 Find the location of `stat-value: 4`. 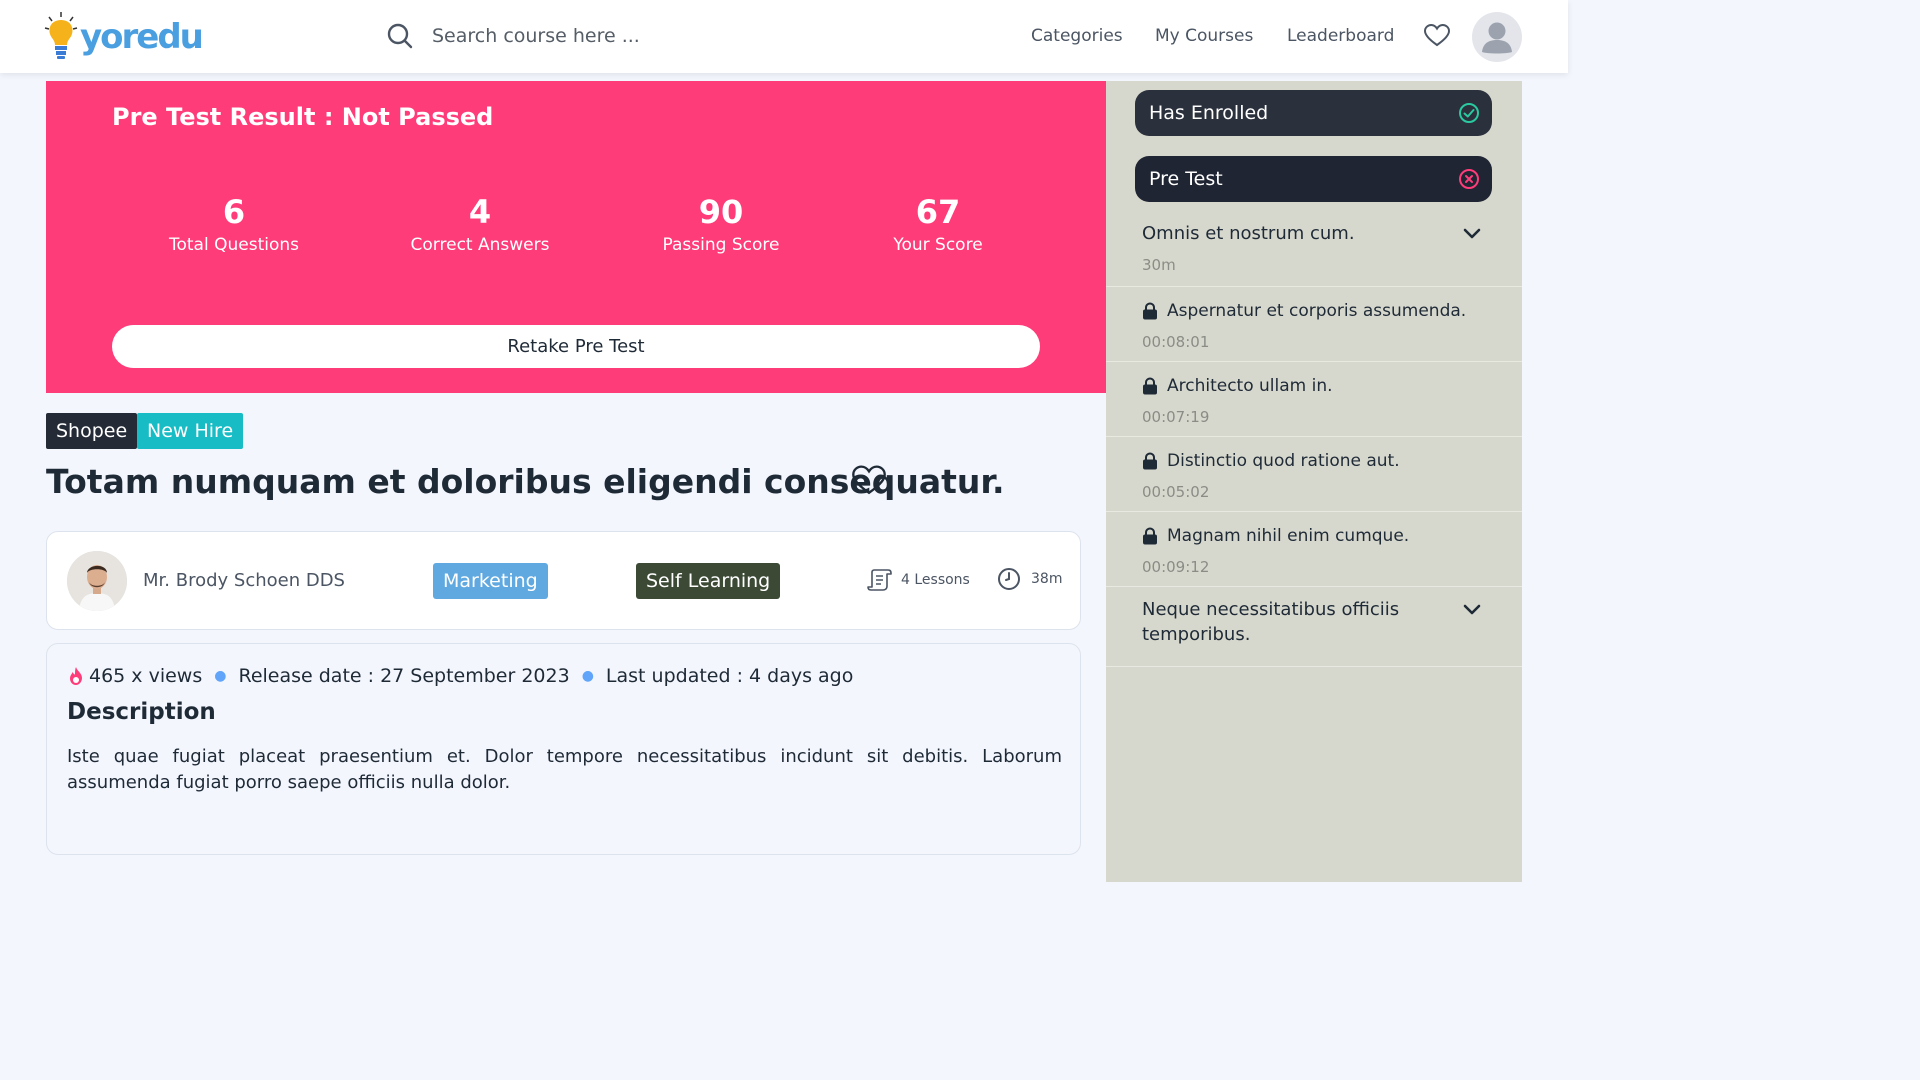

stat-value: 4 is located at coordinates (480, 212).